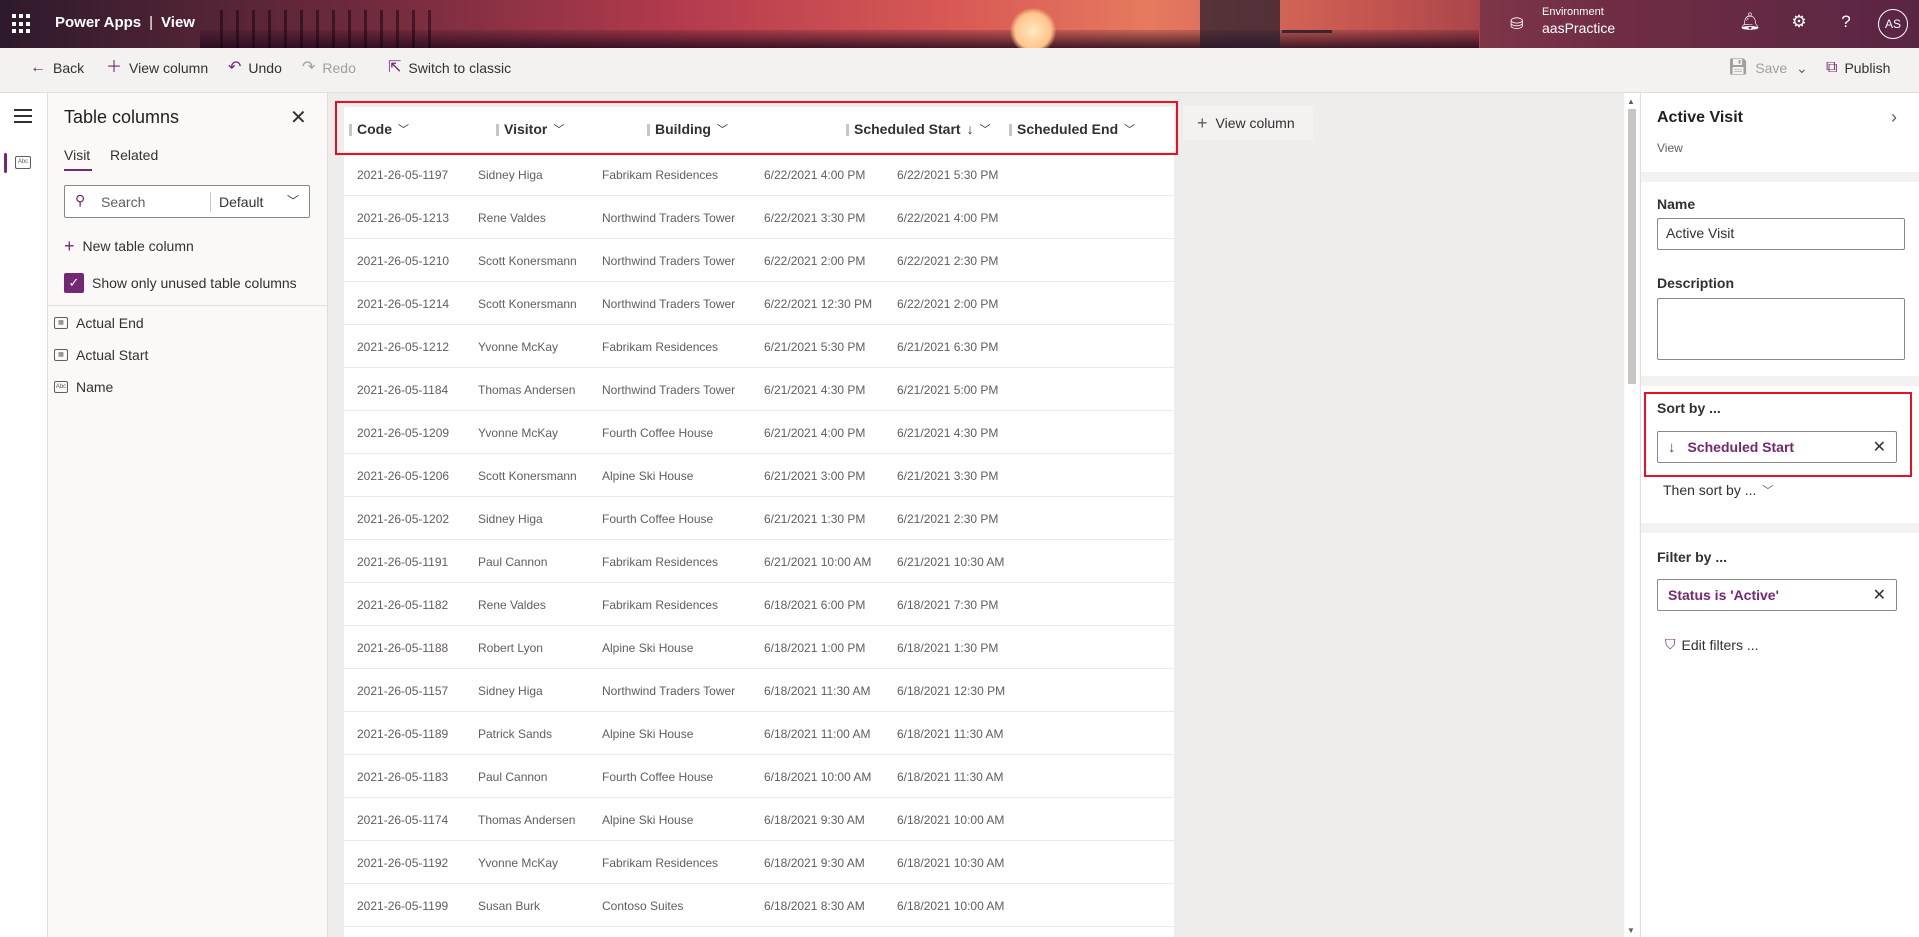  Describe the element at coordinates (1631, 101) in the screenshot. I see `scroll-up-icon: ▲` at that location.